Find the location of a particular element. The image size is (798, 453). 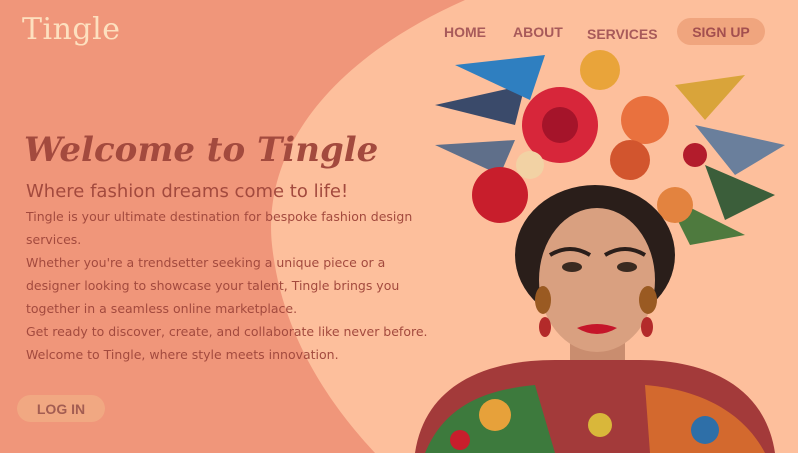

hero-subtitle: Where fashion dreams come to life! is located at coordinates (187, 191).